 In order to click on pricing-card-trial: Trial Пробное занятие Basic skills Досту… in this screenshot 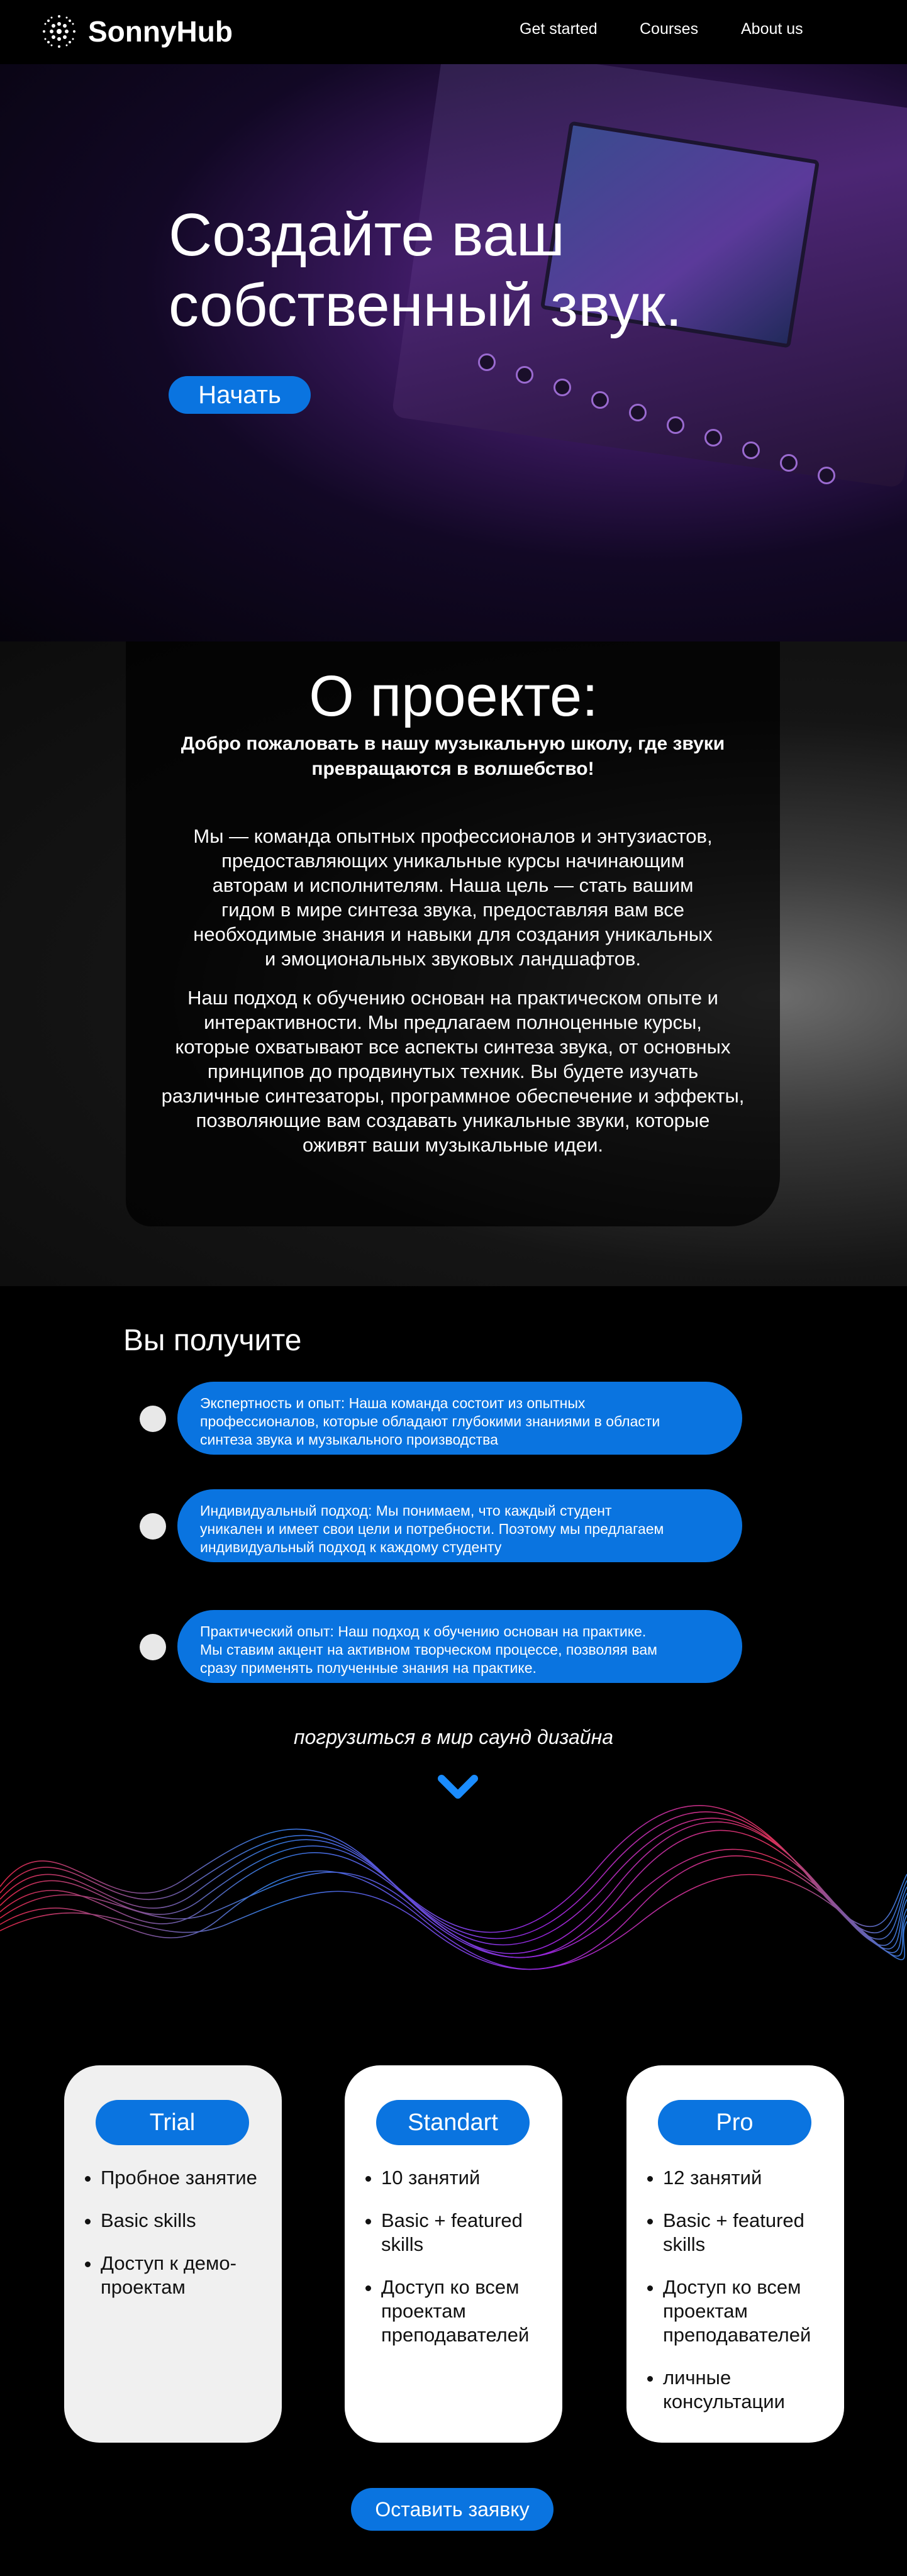, I will do `click(173, 2254)`.